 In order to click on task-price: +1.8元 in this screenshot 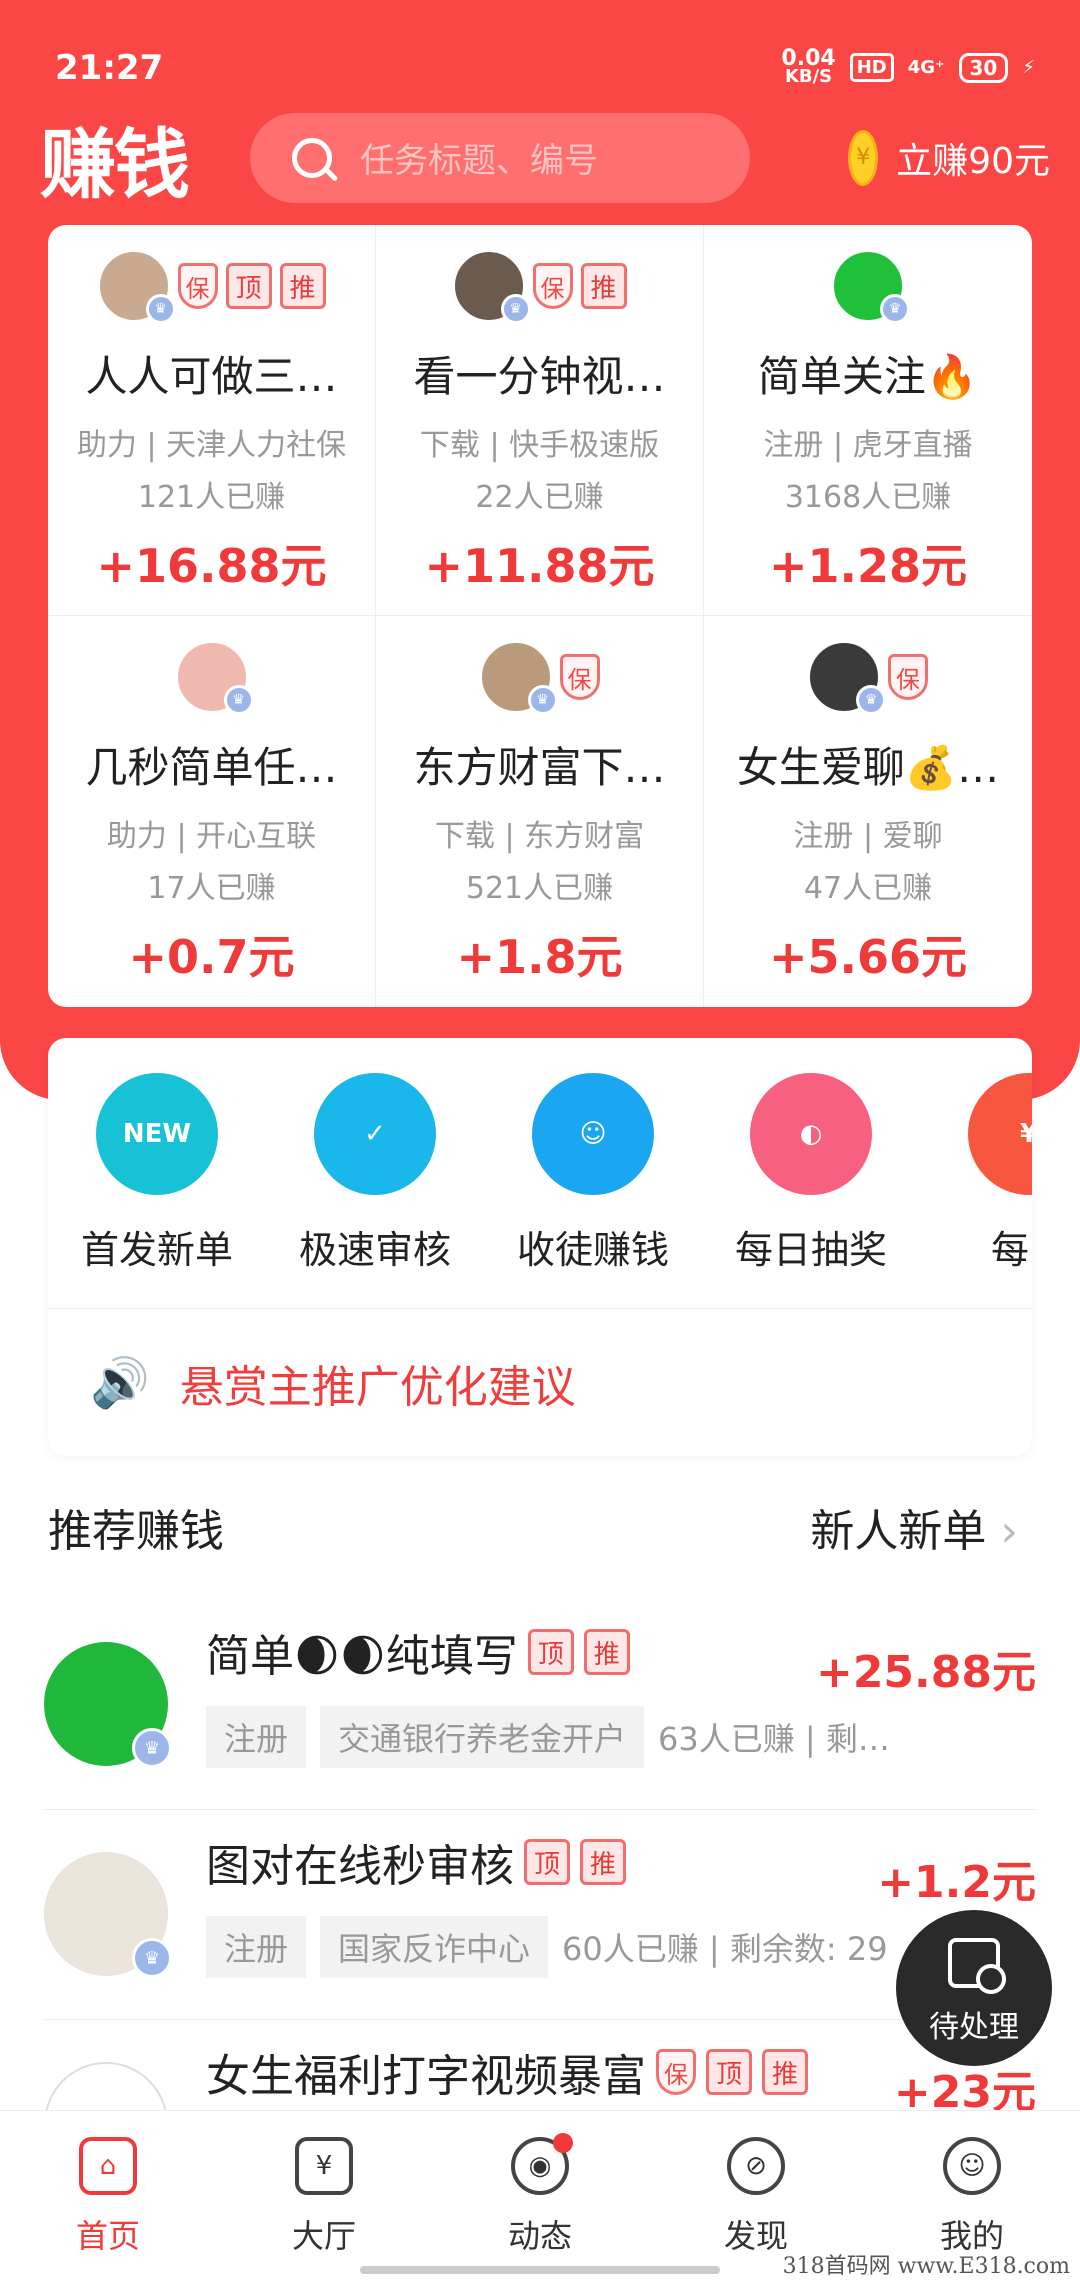, I will do `click(539, 957)`.